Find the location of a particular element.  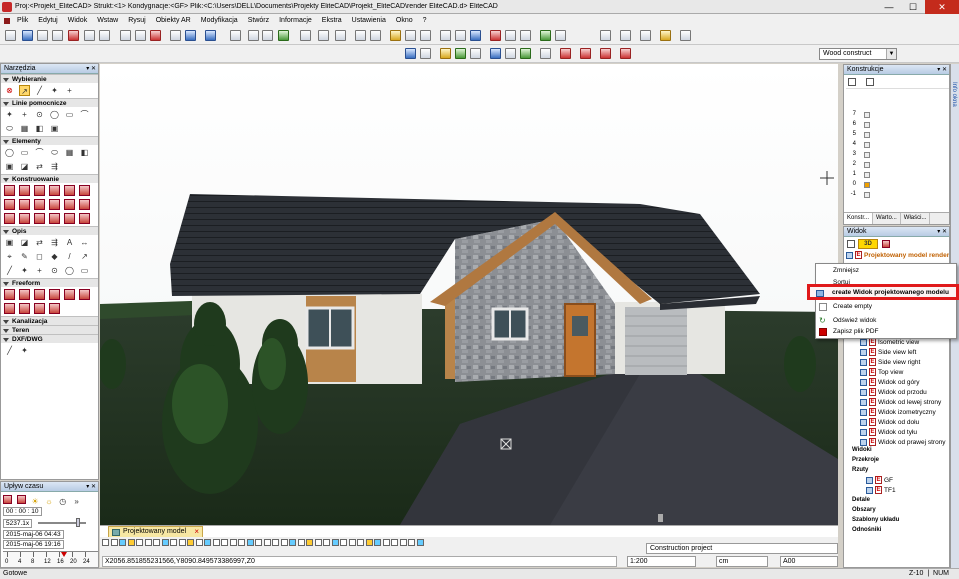

toolbar-tool-7-icon is located at coordinates (125, 35).